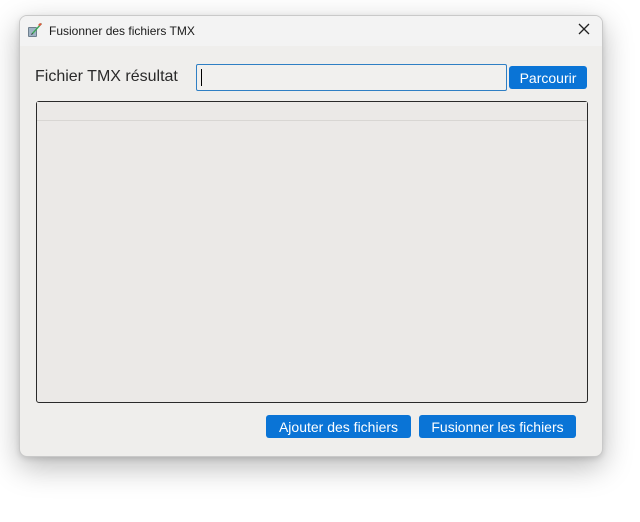 The height and width of the screenshot is (522, 640). I want to click on file-list-header, so click(312, 111).